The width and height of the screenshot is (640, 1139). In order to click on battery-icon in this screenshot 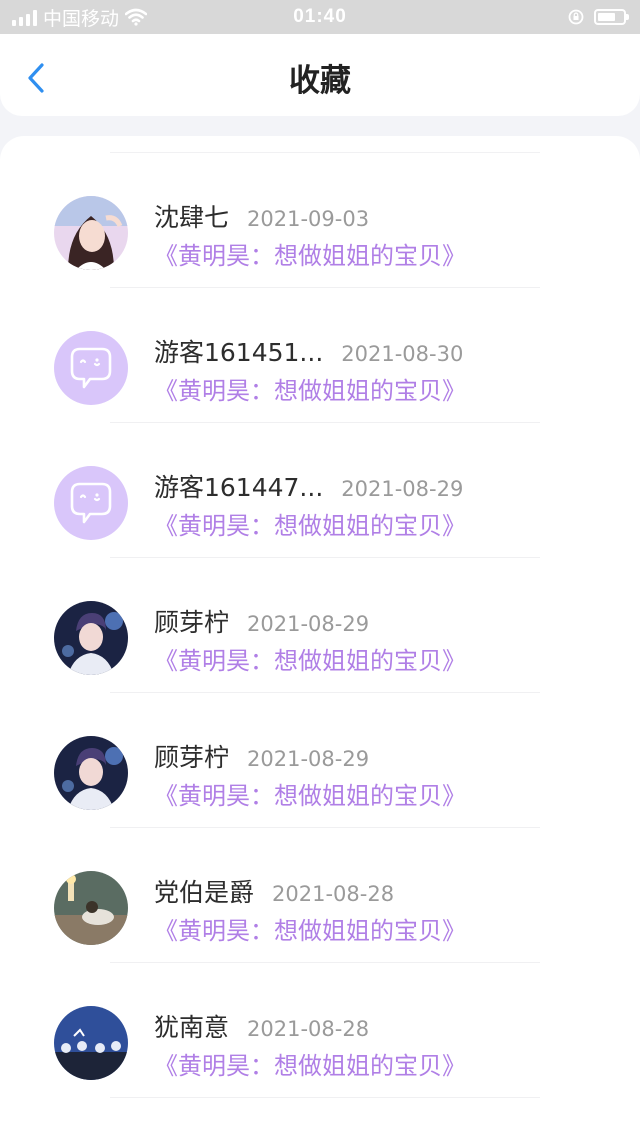, I will do `click(611, 17)`.